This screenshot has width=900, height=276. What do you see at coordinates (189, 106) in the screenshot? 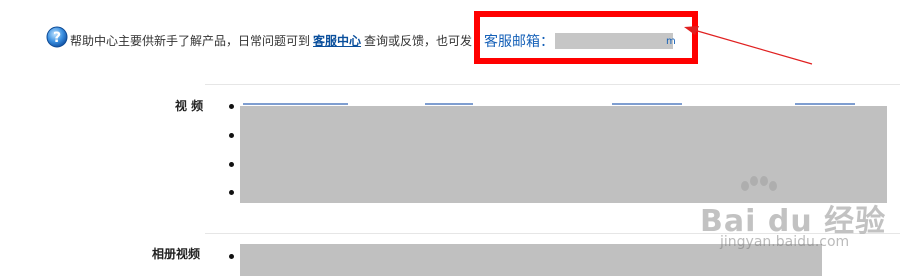
I see `section-label-video: 视 频` at bounding box center [189, 106].